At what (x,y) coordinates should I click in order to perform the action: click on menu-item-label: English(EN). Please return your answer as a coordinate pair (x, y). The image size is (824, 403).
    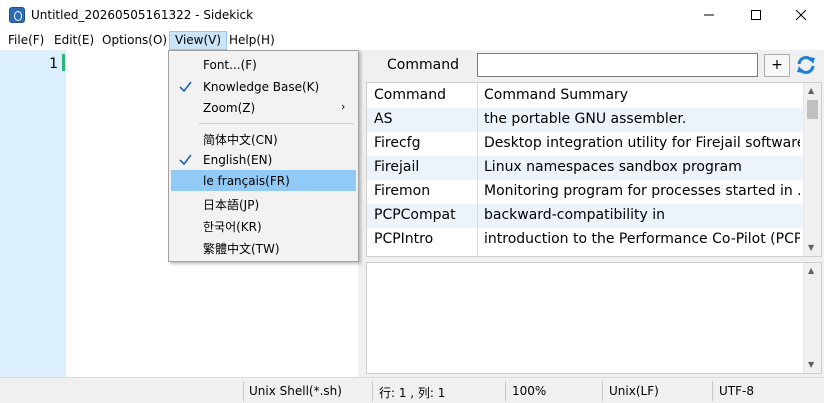
    Looking at the image, I should click on (238, 160).